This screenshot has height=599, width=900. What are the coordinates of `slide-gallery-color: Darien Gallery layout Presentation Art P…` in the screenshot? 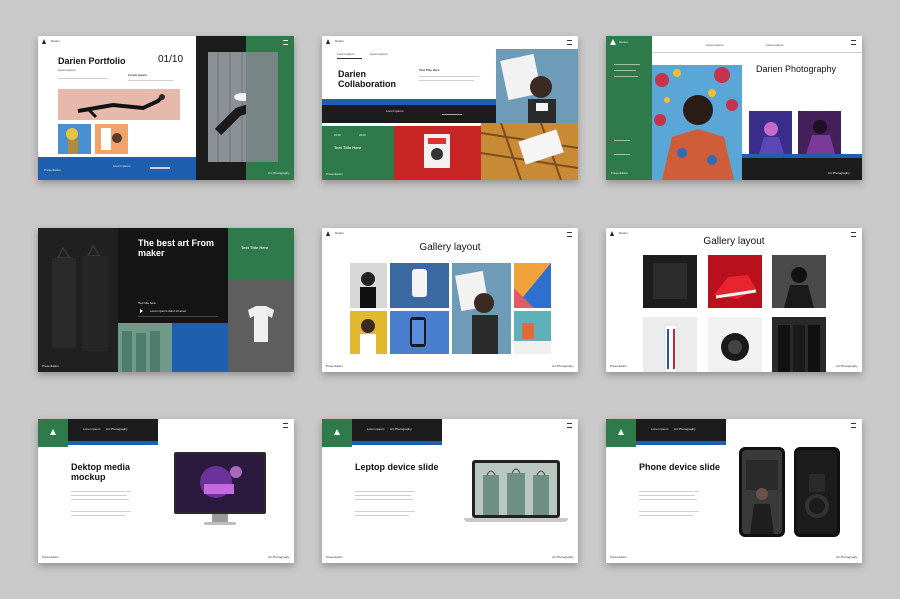 It's located at (450, 300).